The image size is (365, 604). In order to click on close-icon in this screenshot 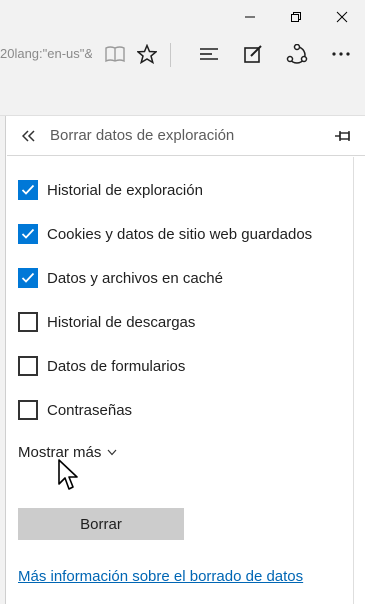, I will do `click(342, 17)`.